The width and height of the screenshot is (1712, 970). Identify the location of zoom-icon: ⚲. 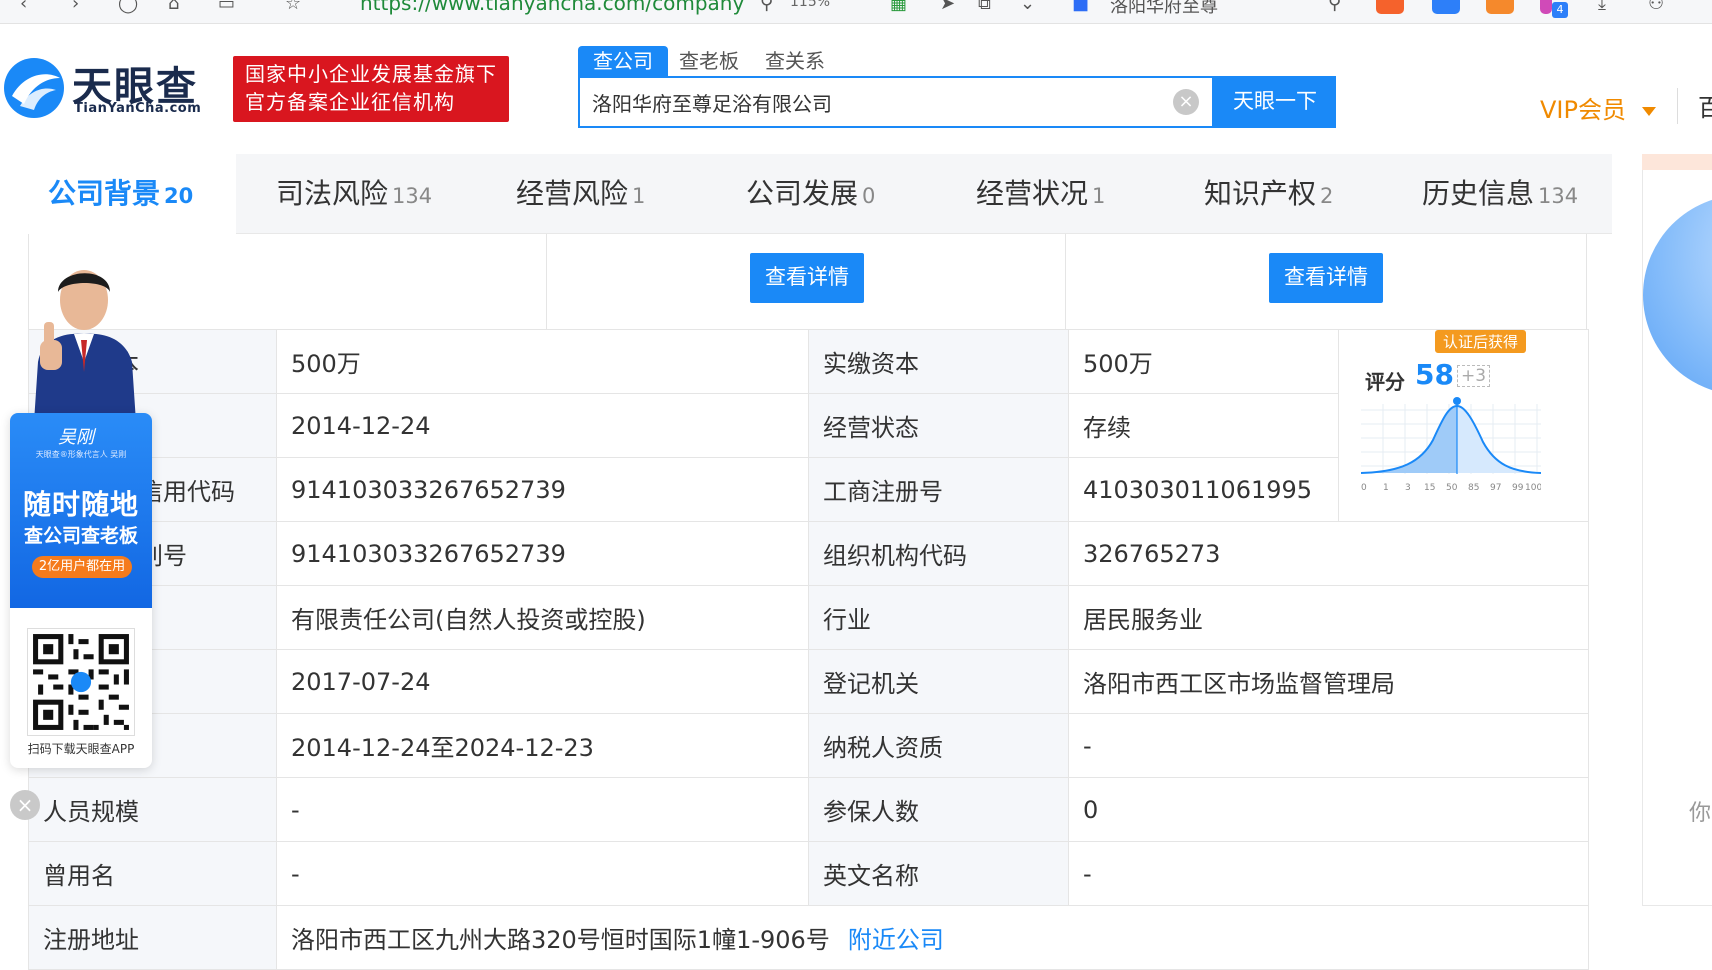
(766, 7).